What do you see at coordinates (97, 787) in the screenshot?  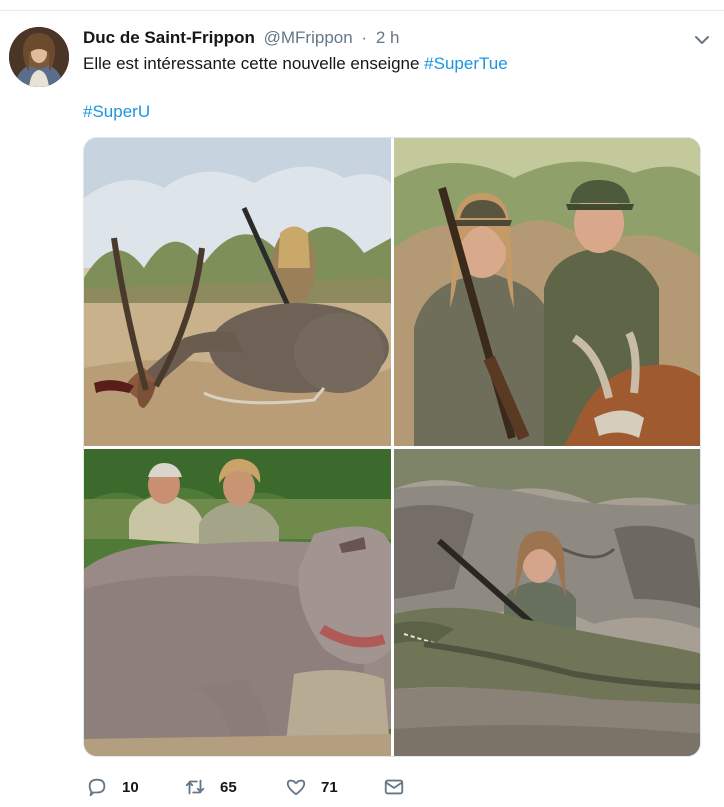 I see `speech-bubble-icon` at bounding box center [97, 787].